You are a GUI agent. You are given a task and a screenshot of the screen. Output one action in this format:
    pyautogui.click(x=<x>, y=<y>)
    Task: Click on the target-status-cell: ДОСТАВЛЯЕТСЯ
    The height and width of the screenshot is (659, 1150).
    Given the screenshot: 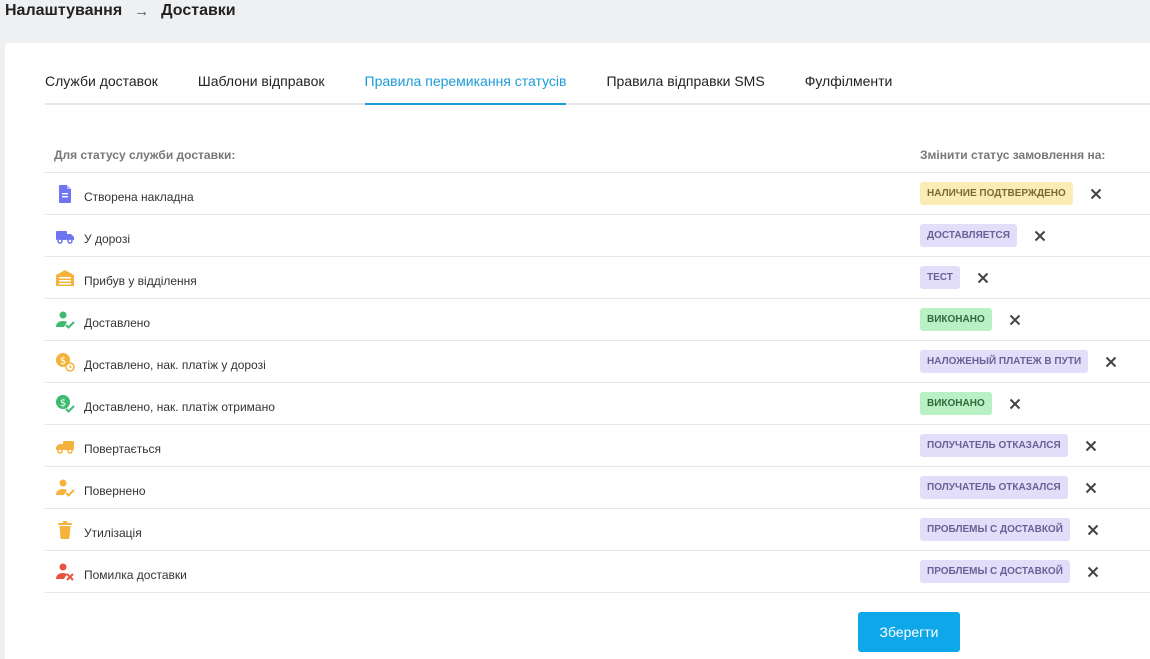 What is the action you would take?
    pyautogui.click(x=1035, y=235)
    